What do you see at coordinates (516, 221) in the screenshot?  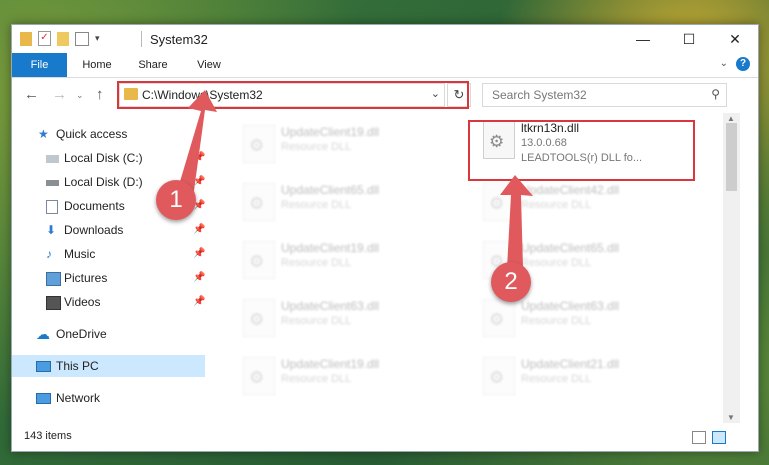 I see `arrow-to-file-icon` at bounding box center [516, 221].